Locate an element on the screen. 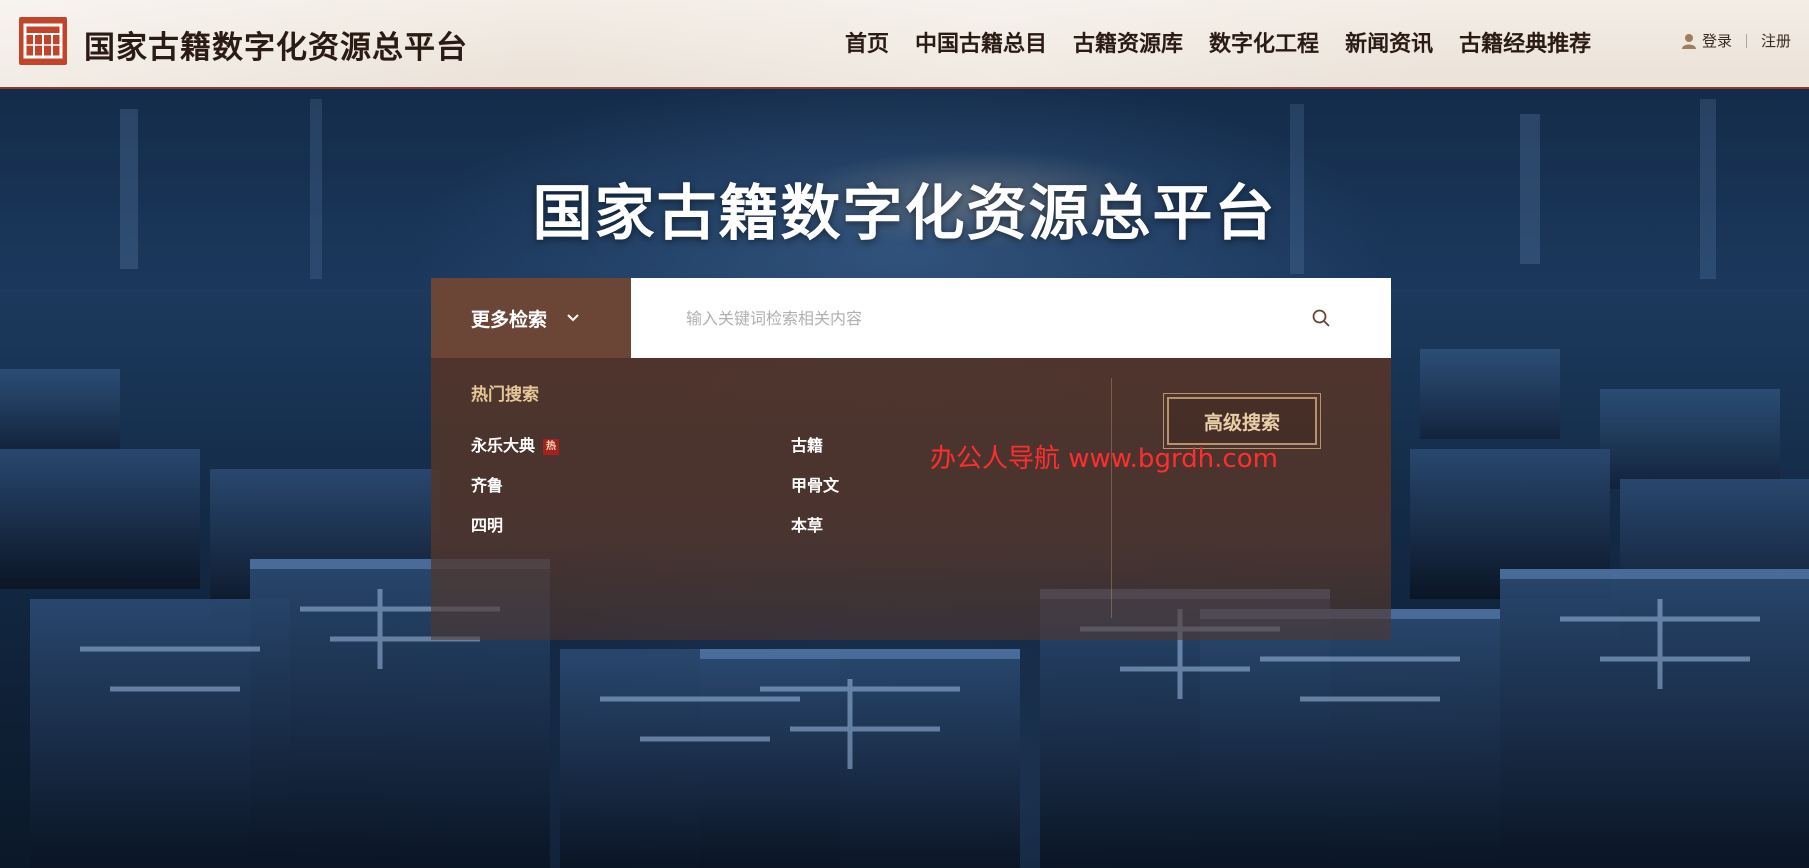 This screenshot has width=1809, height=868. hot-item-yongle: 永乐大典热 is located at coordinates (515, 444).